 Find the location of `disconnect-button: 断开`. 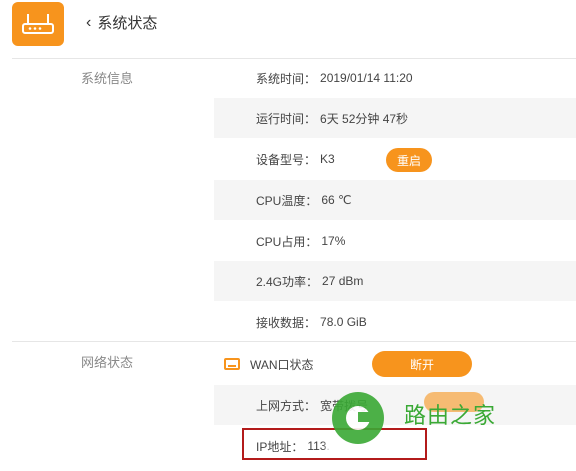

disconnect-button: 断开 is located at coordinates (422, 364).